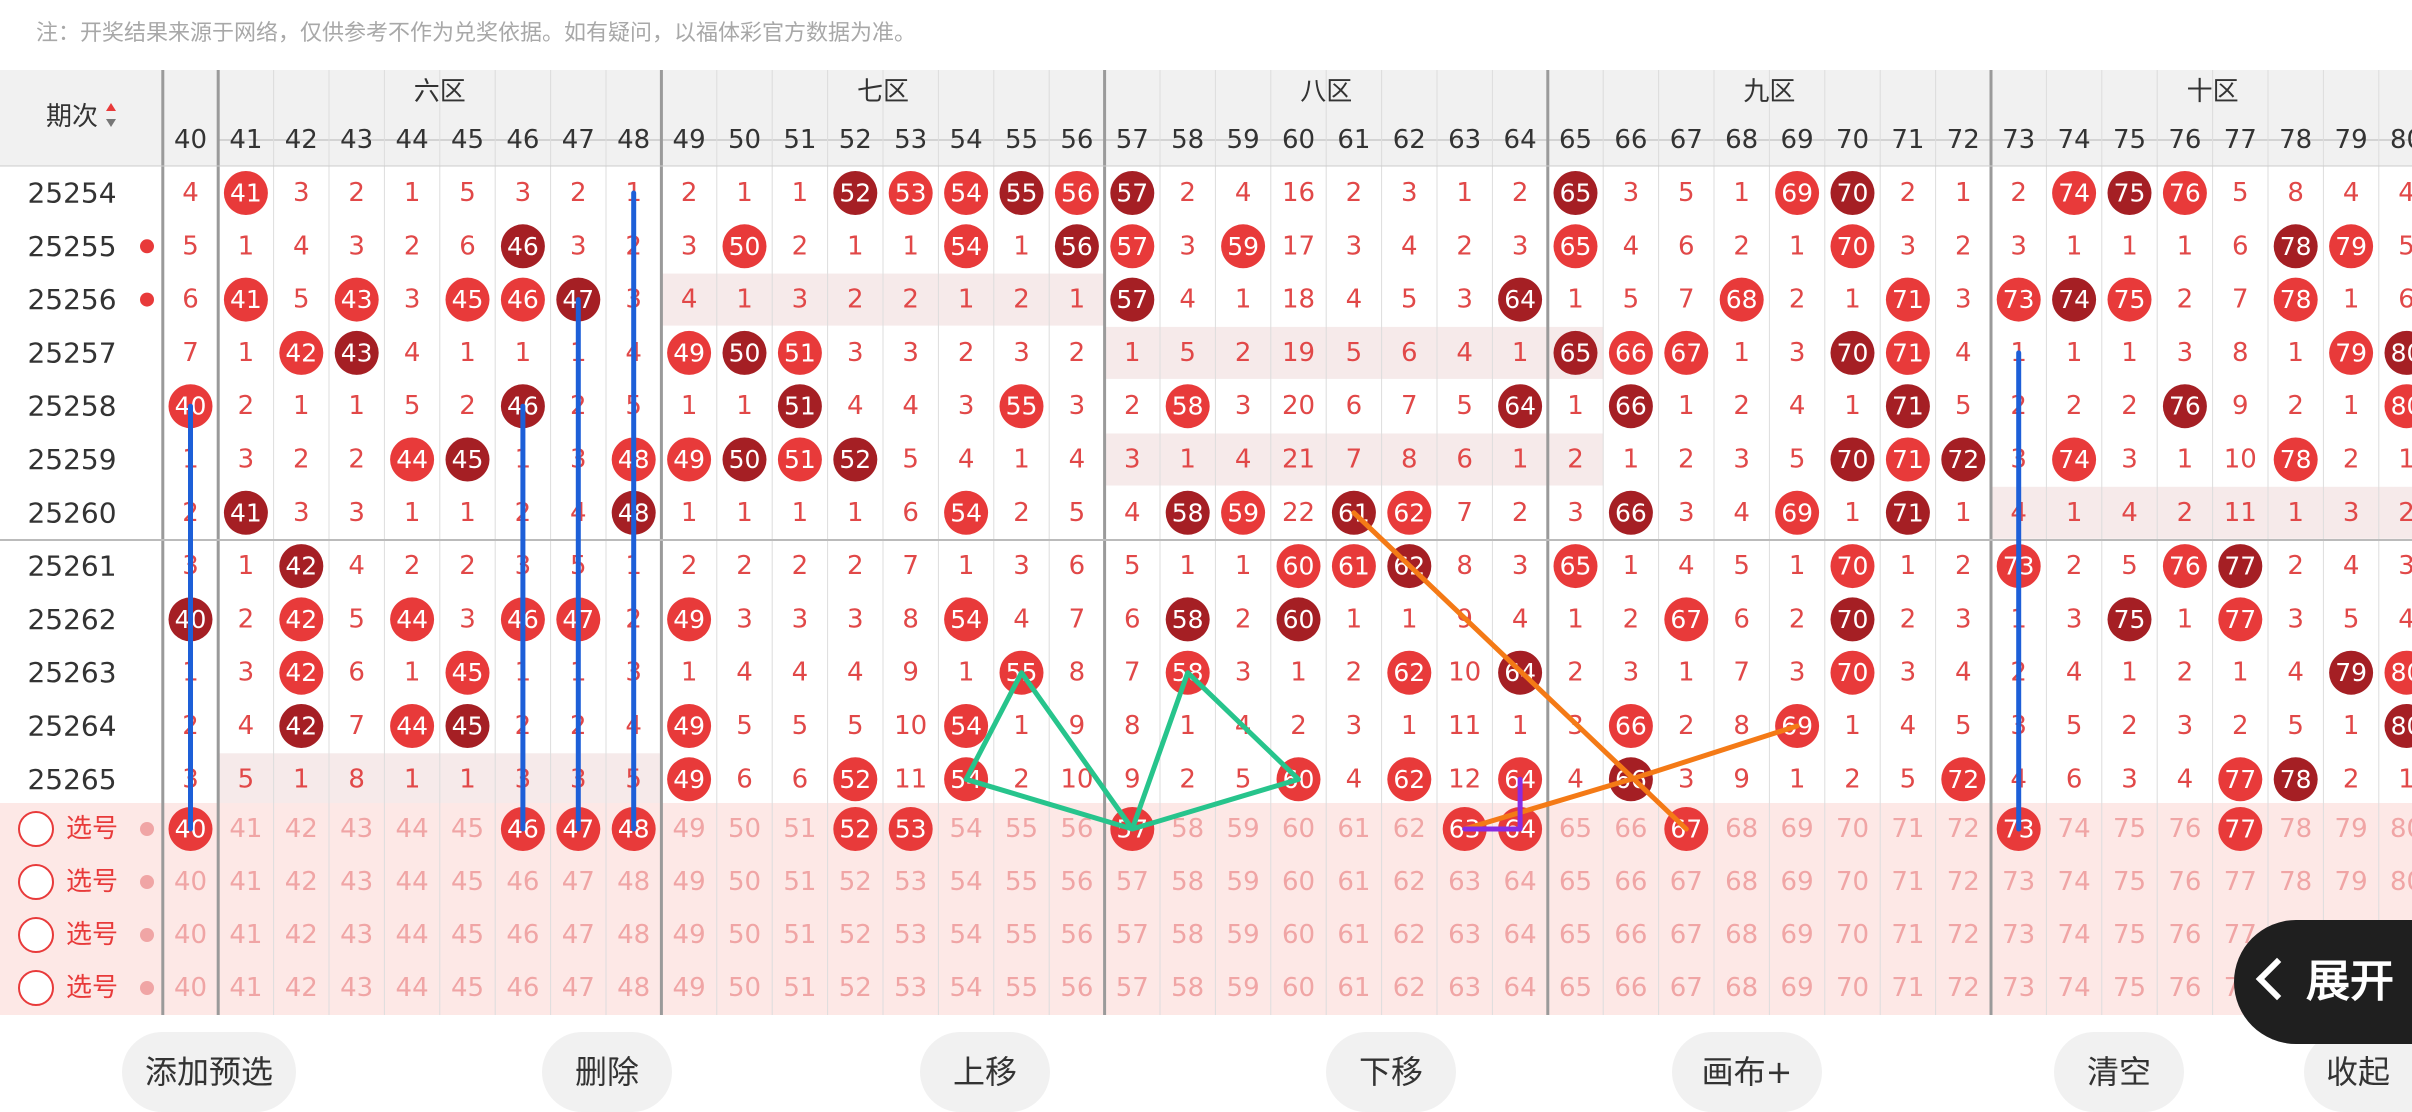 The height and width of the screenshot is (1112, 2412). What do you see at coordinates (2018, 935) in the screenshot?
I see `select-number: 73` at bounding box center [2018, 935].